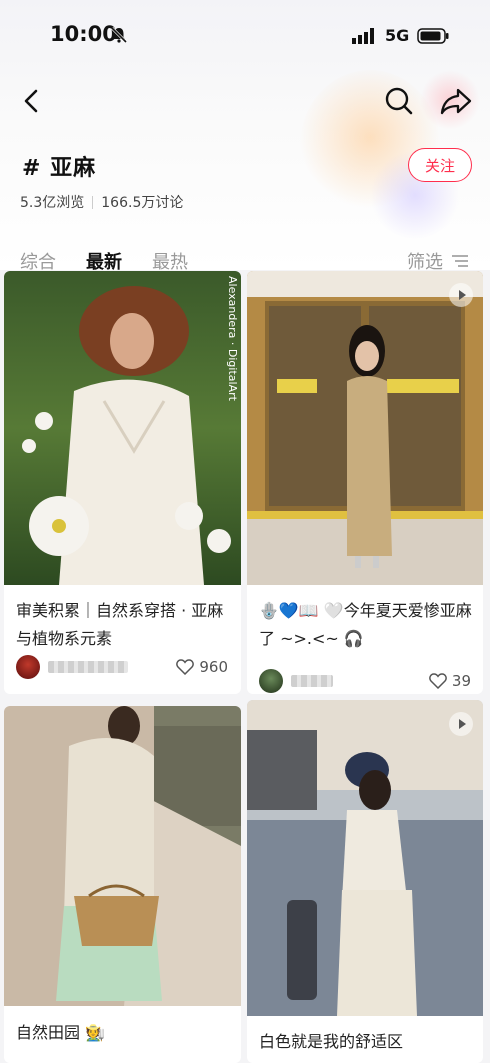 The image size is (490, 1063). Describe the element at coordinates (32, 101) in the screenshot. I see `back-icon` at that location.